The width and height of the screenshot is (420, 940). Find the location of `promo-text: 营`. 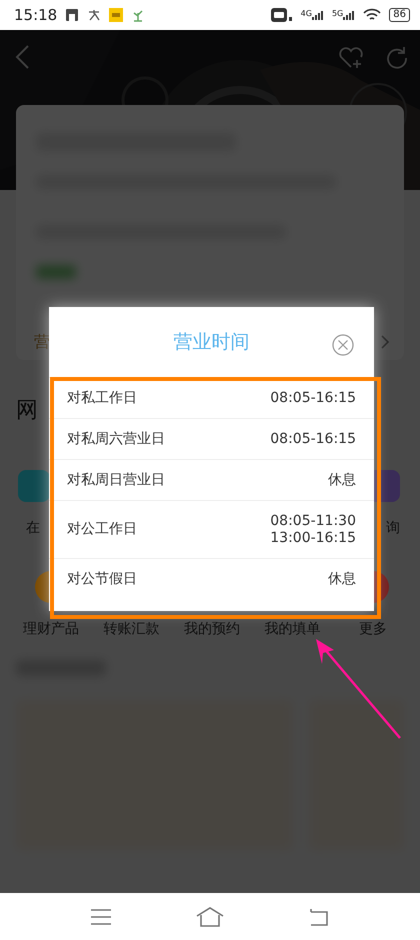

promo-text: 营 is located at coordinates (42, 342).